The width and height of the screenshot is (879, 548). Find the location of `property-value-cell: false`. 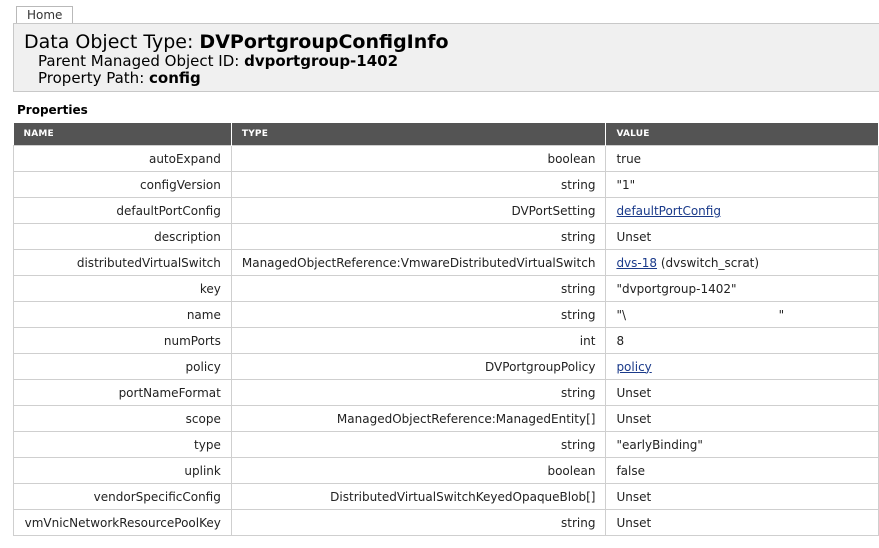

property-value-cell: false is located at coordinates (742, 470).